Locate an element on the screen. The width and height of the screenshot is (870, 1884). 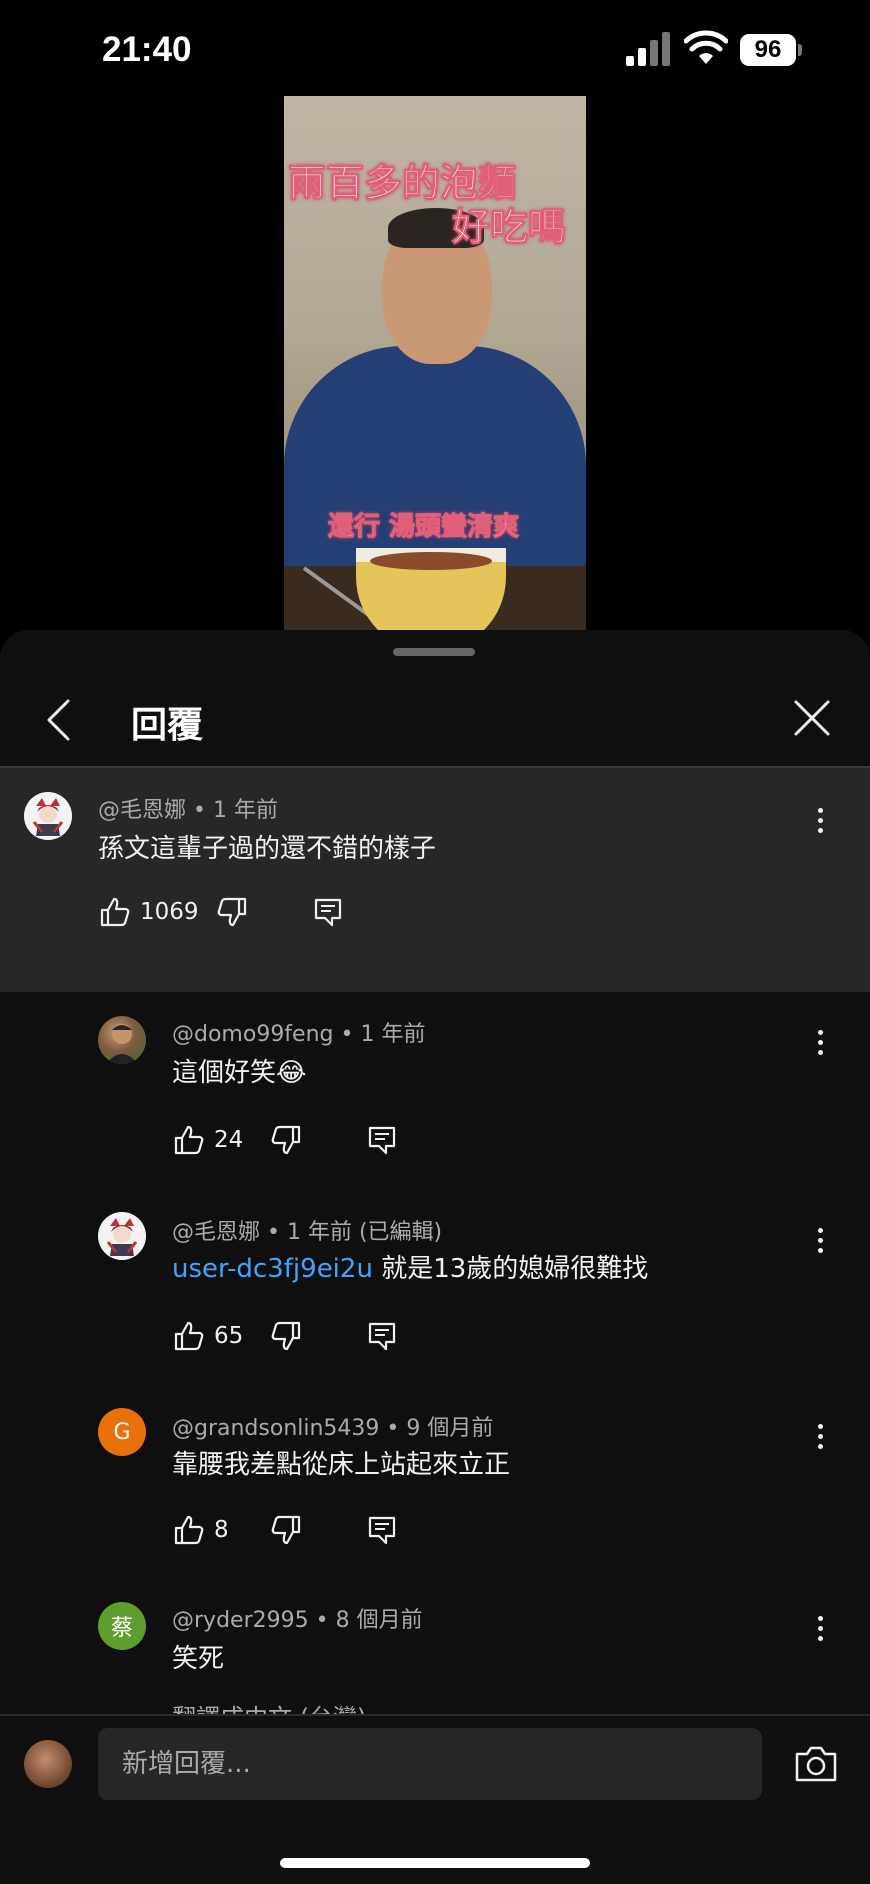
video-player: 兩百多的泡麵 好吃嗎 還行 湯頭蠻清爽 is located at coordinates (435, 363).